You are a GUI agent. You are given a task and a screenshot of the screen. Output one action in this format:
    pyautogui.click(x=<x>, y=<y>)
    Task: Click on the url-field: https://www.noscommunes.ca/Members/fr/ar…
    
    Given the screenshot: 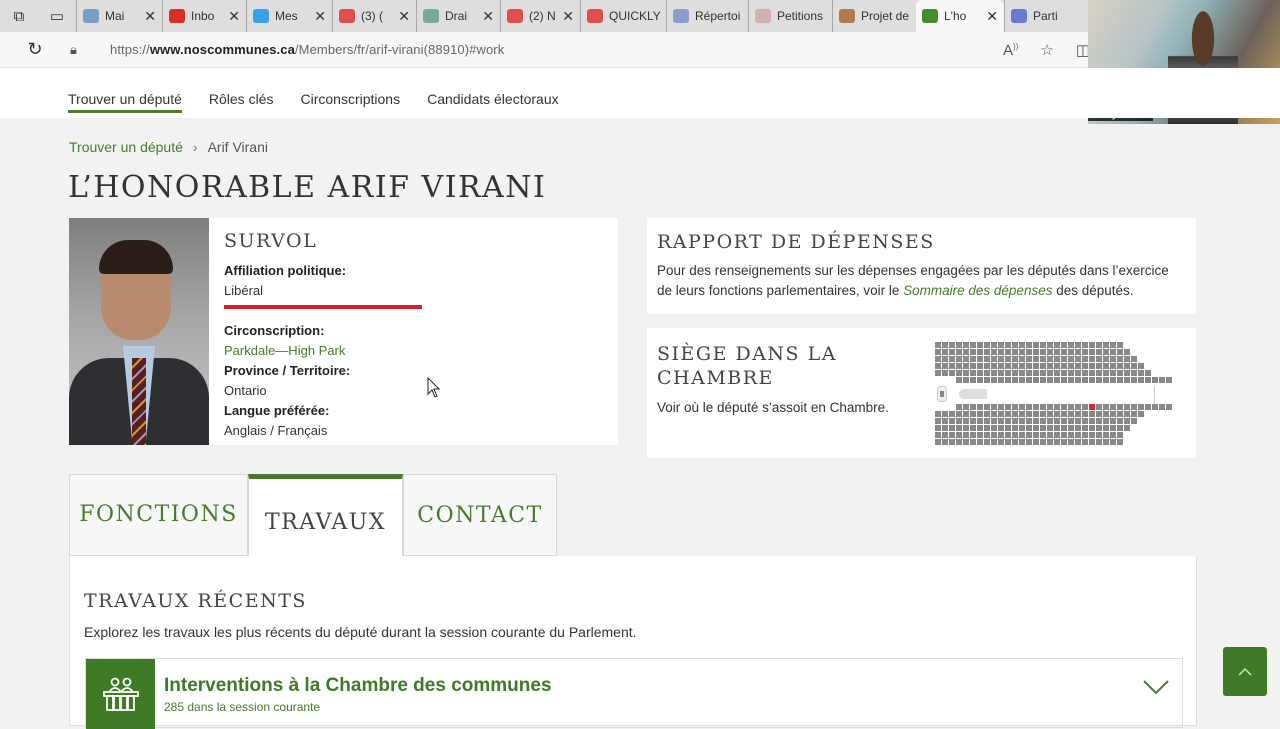 What is the action you would take?
    pyautogui.click(x=307, y=49)
    